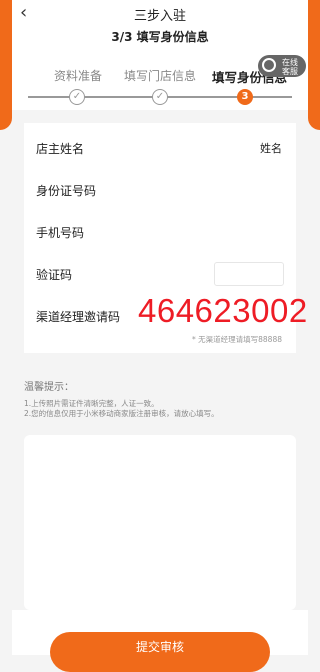 This screenshot has width=320, height=672. I want to click on invite-code-row: 渠道经理邀请码 464623002, so click(171, 310).